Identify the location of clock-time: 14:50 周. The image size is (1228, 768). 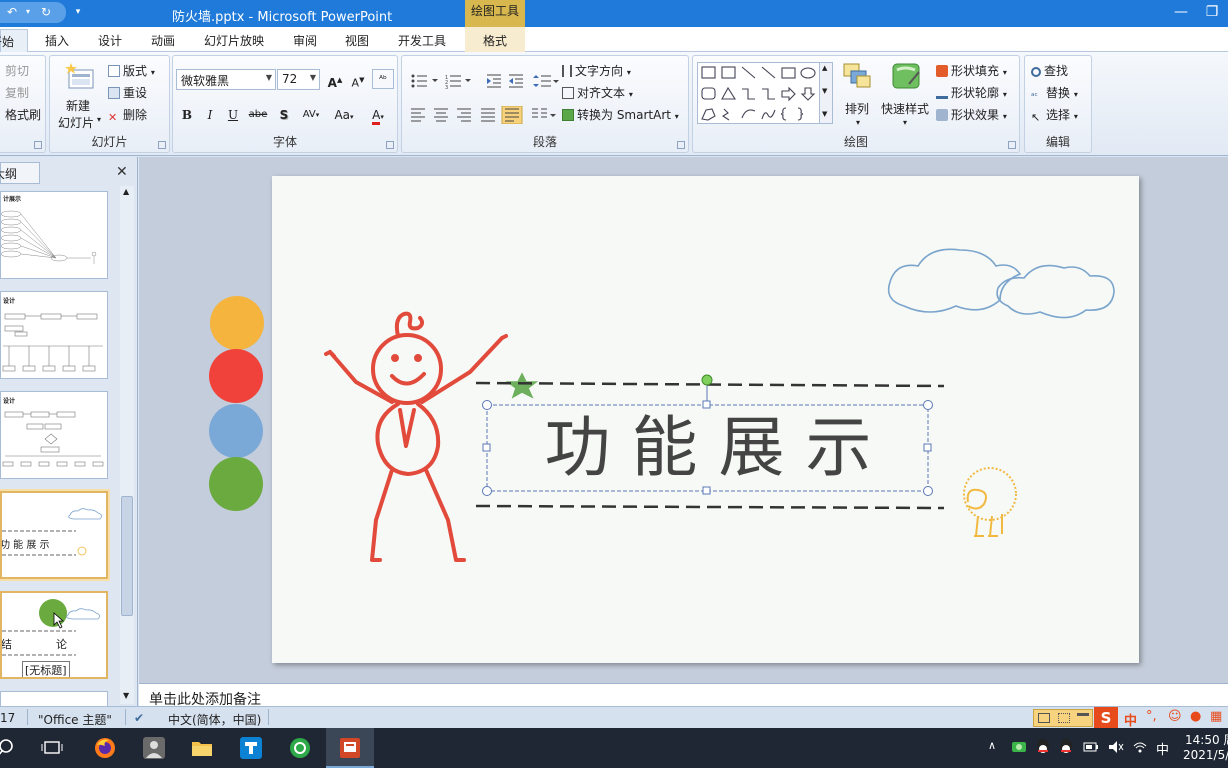
(1206, 739).